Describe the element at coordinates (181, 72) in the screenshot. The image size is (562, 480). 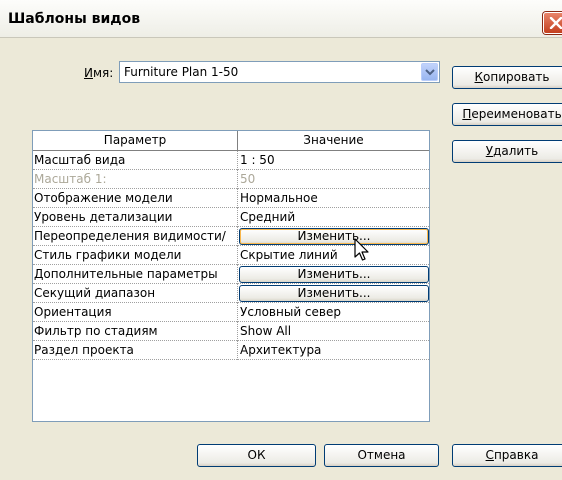
I see `name-combobox-value: Furniture Plan 1-50` at that location.